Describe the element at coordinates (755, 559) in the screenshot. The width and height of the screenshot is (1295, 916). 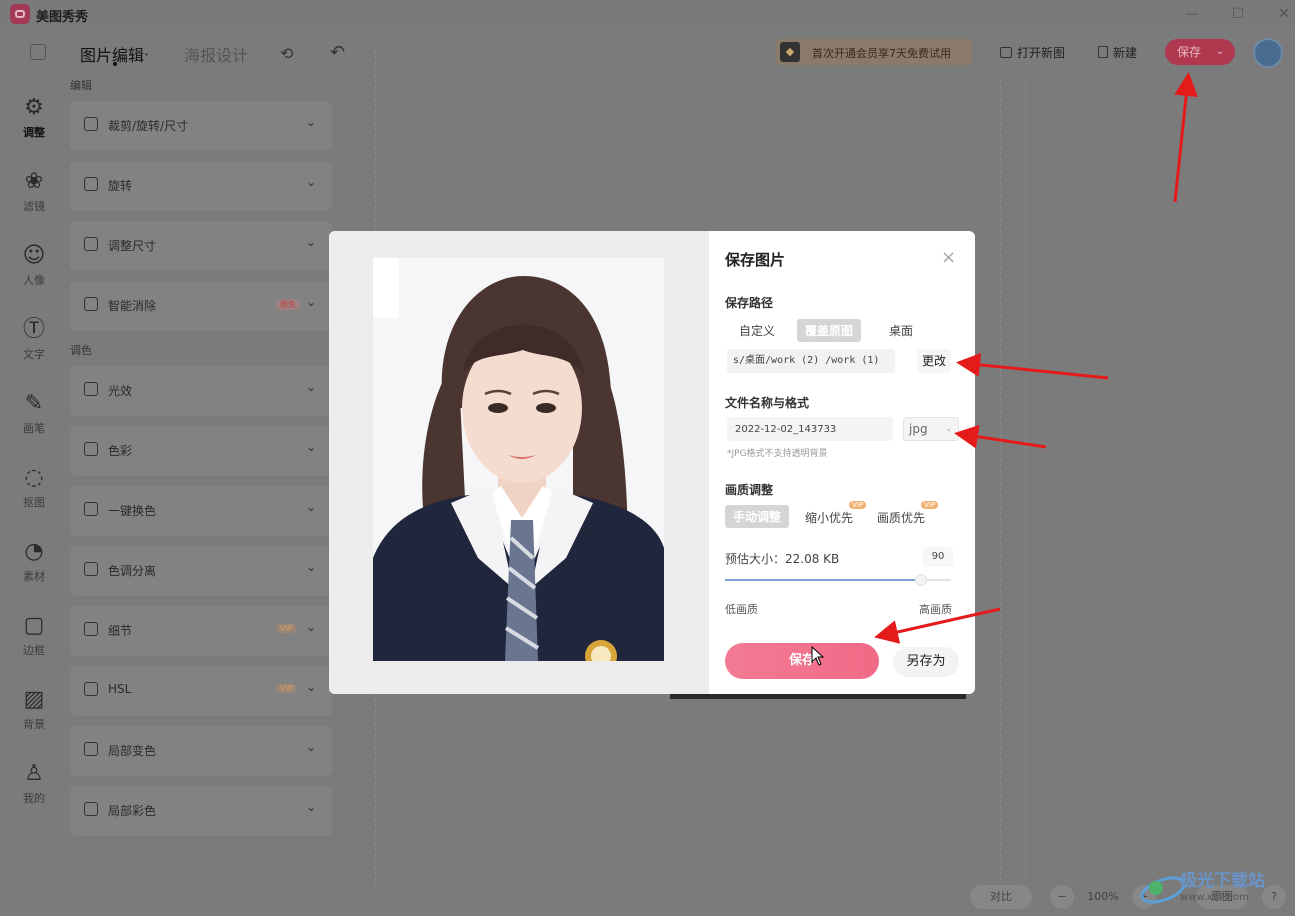
I see `estimated-size-label: 预估大小：` at that location.